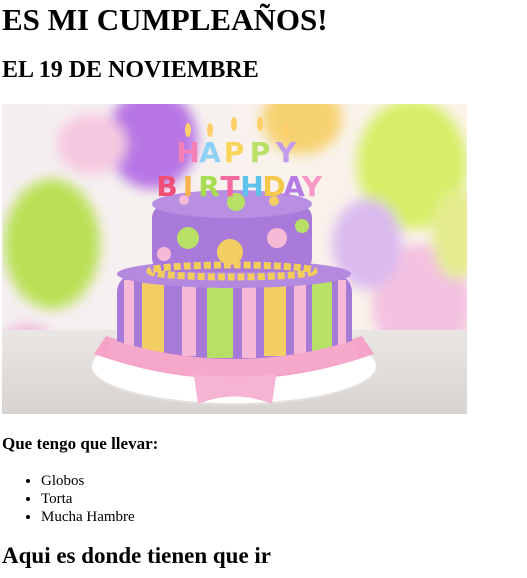 The image size is (527, 578). I want to click on candle-letter: A, so click(210, 152).